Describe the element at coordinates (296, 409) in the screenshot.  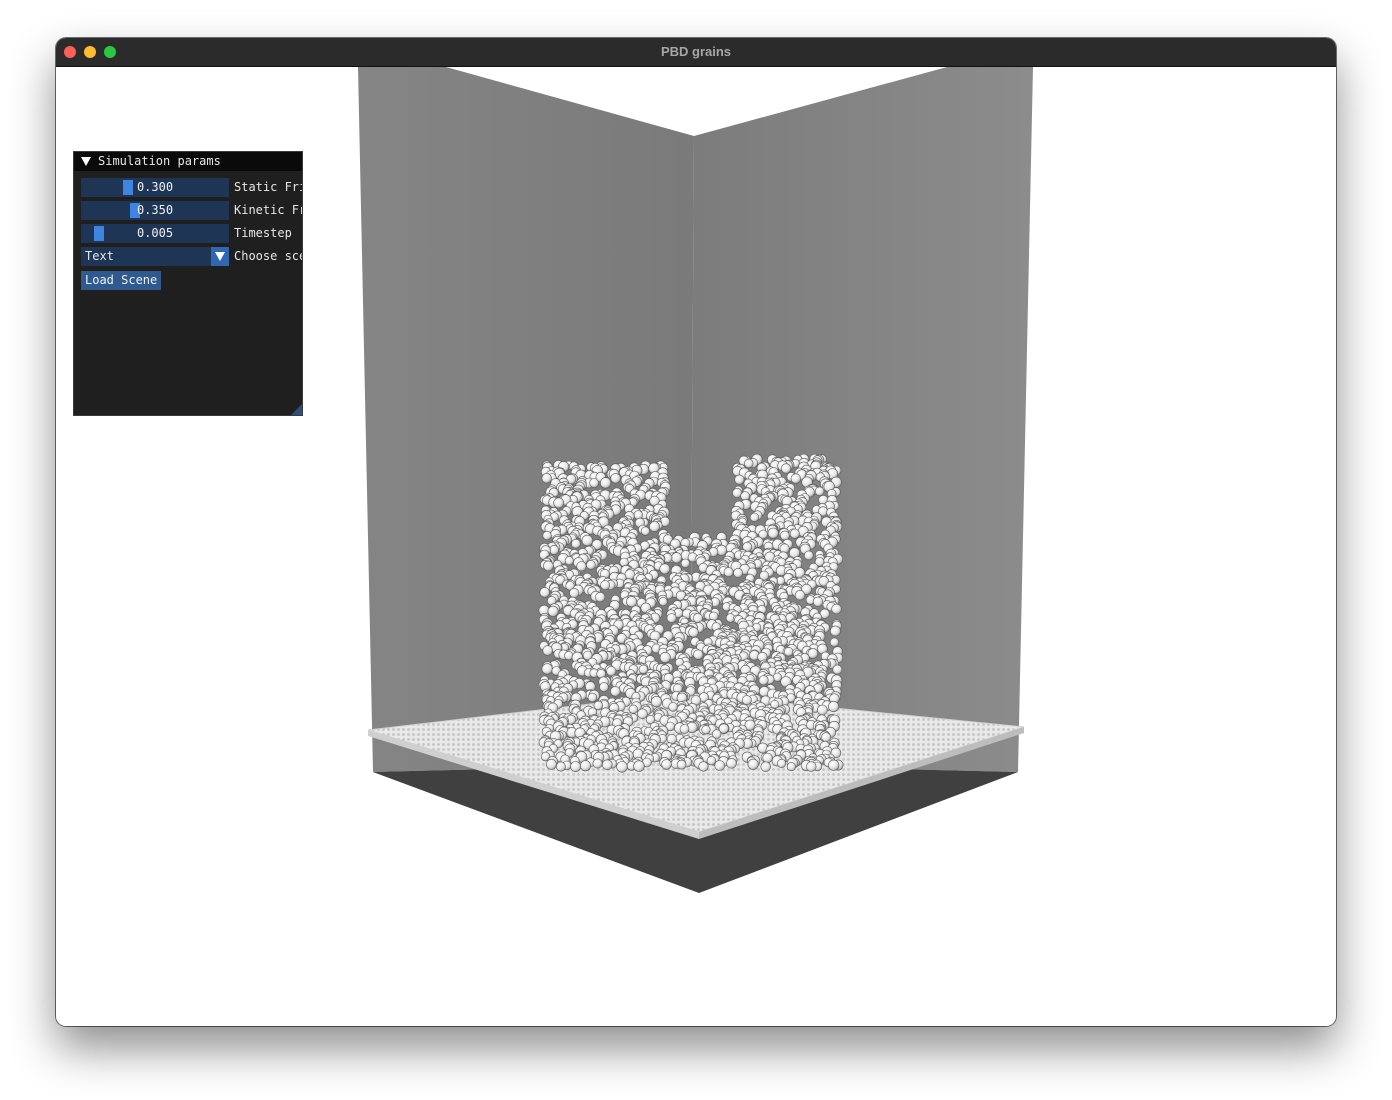
I see `resize-grip` at that location.